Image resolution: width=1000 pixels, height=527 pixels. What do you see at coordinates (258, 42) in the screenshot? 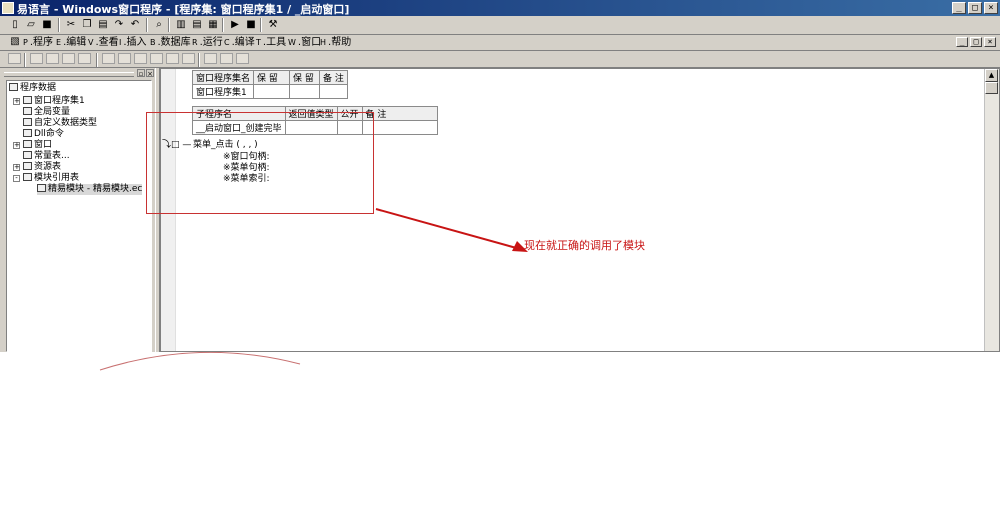
I see `menu-hotkey: T` at bounding box center [258, 42].